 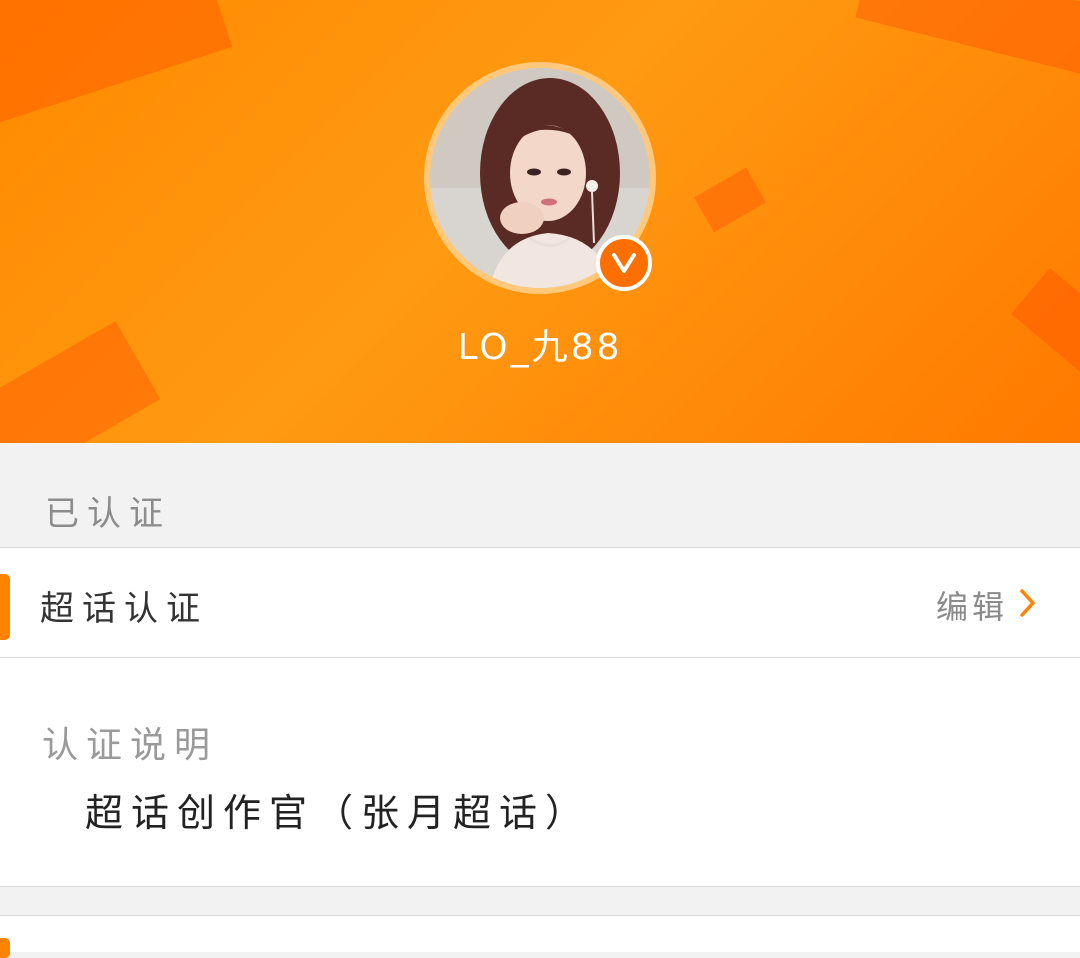 What do you see at coordinates (108, 514) in the screenshot?
I see `verified-section-title: 已认证` at bounding box center [108, 514].